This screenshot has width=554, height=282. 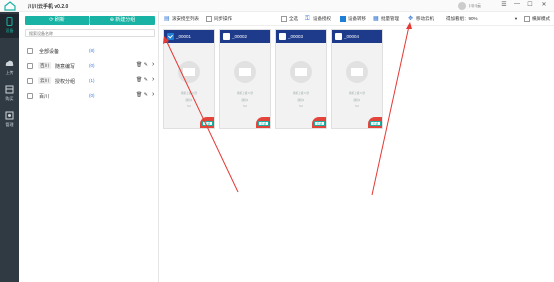 I want to click on refresh-button: ⟳ 刷新, so click(x=57, y=20).